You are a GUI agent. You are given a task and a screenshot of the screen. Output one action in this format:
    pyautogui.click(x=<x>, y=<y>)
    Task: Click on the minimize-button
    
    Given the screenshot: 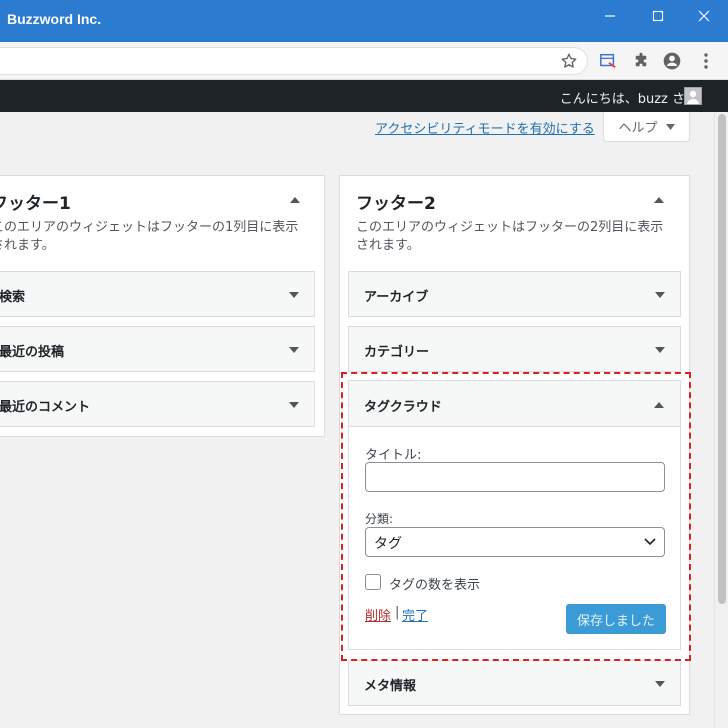 What is the action you would take?
    pyautogui.click(x=610, y=16)
    